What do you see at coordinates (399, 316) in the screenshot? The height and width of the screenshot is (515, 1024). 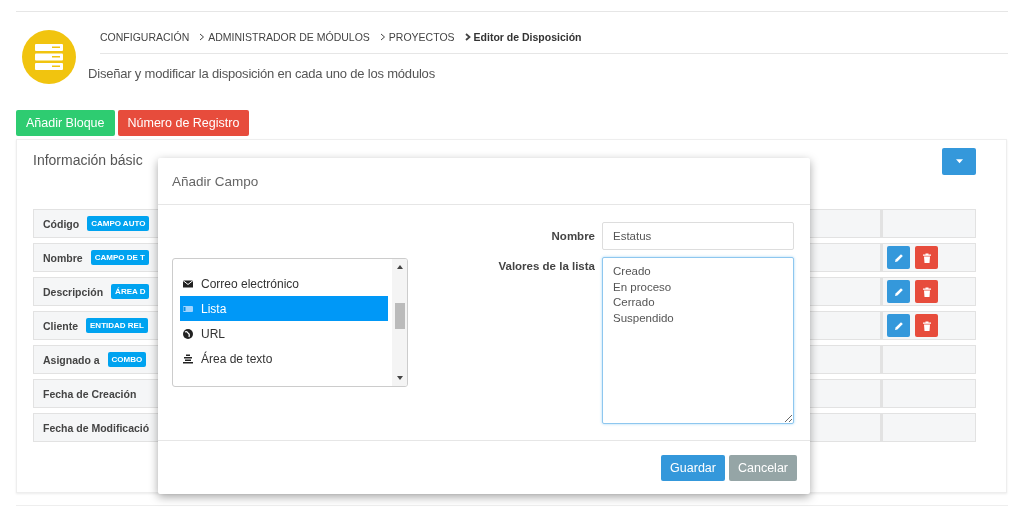 I see `scrollbar-thumb` at bounding box center [399, 316].